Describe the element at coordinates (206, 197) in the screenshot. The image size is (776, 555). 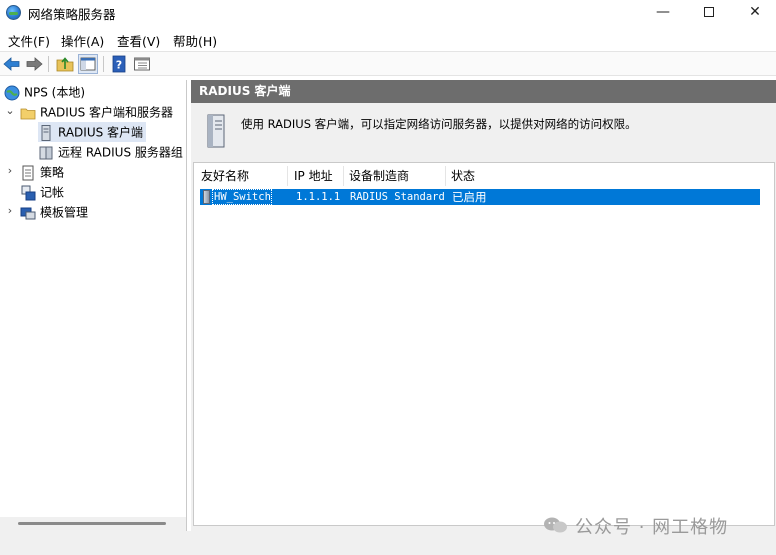
I see `radius-client-icon` at that location.